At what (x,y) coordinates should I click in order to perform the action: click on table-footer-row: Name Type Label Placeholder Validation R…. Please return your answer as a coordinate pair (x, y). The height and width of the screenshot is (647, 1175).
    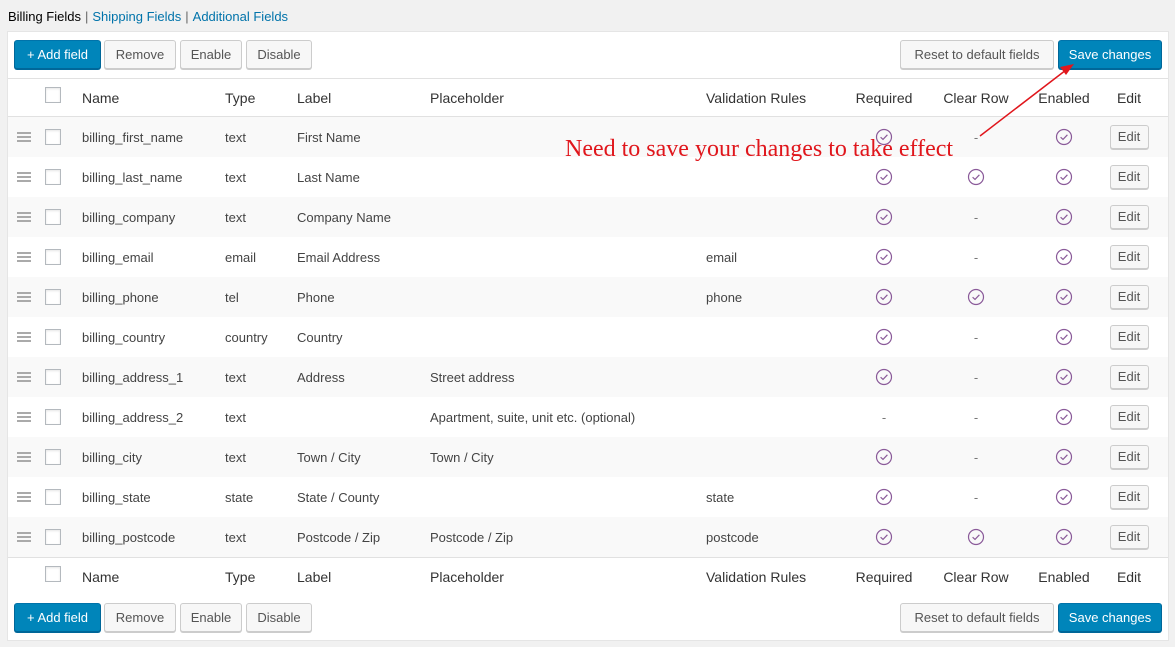
    Looking at the image, I should click on (588, 576).